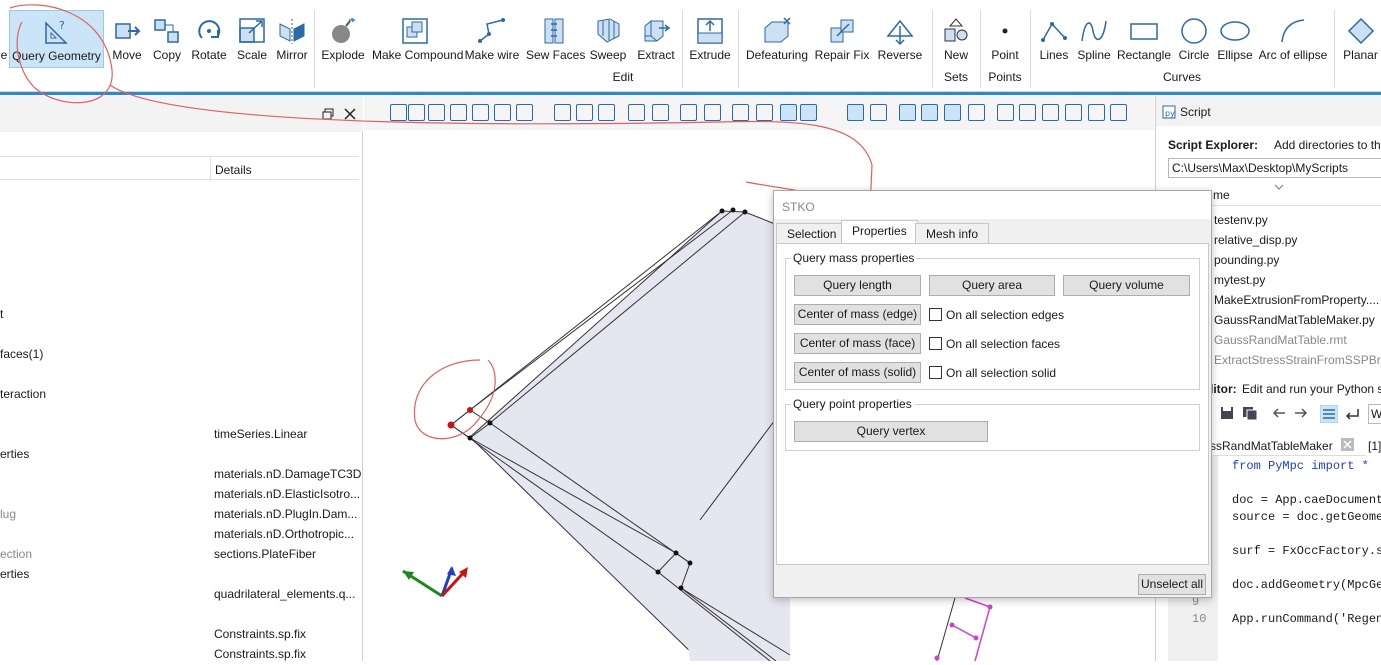  What do you see at coordinates (179, 556) in the screenshot?
I see `tree-row: ection sections.PlateFiber` at bounding box center [179, 556].